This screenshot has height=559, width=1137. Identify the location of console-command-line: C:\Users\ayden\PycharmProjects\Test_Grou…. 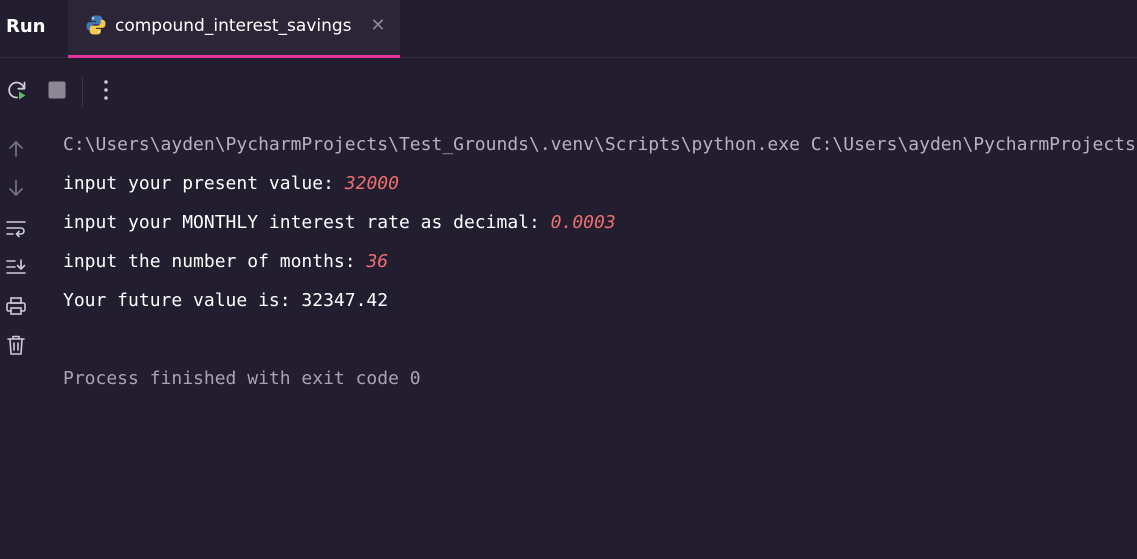
(600, 144).